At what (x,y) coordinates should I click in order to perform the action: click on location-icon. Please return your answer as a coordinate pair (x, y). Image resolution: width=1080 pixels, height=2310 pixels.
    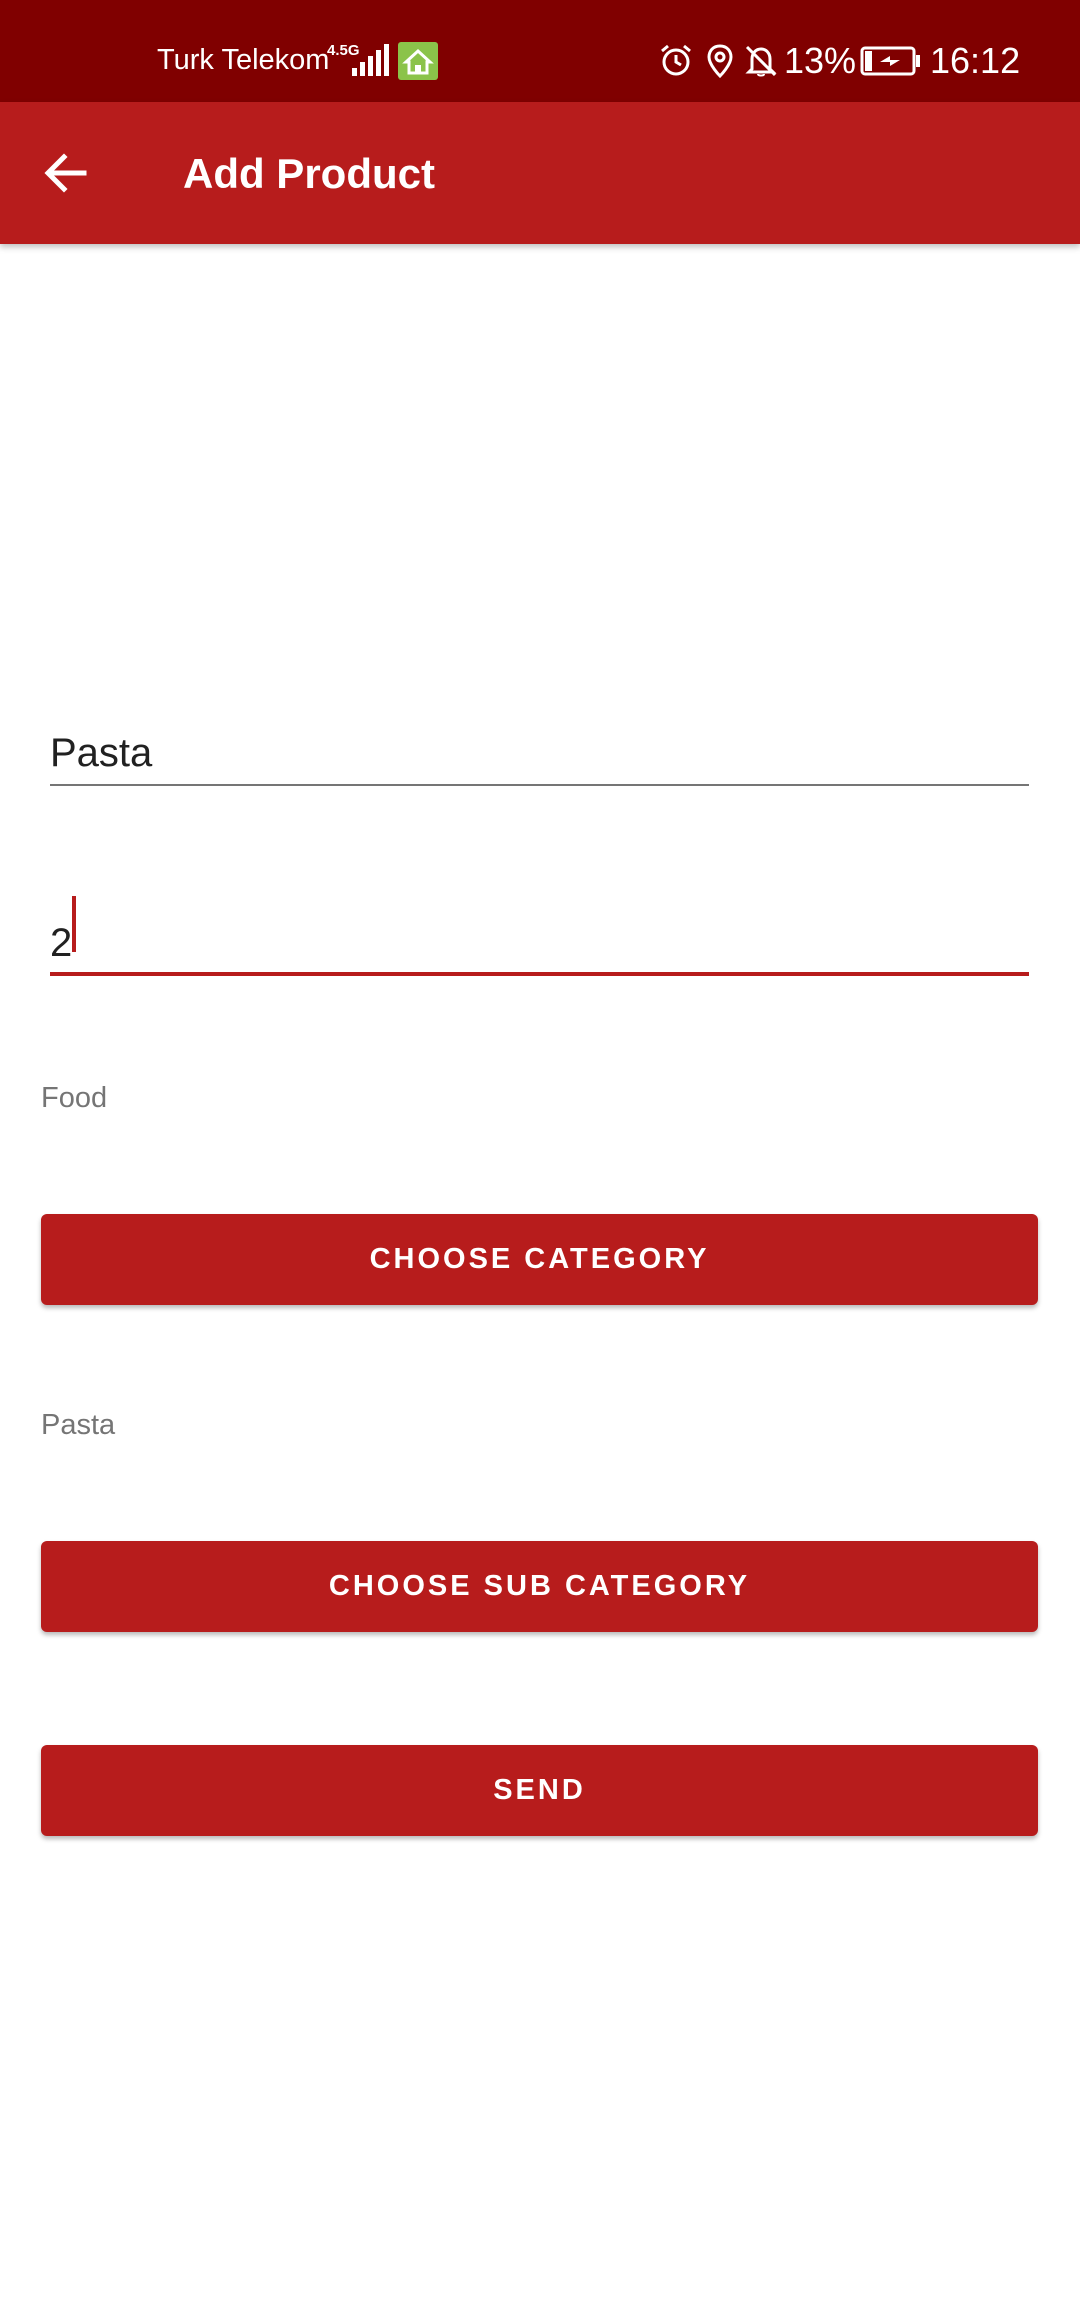
    Looking at the image, I should click on (720, 61).